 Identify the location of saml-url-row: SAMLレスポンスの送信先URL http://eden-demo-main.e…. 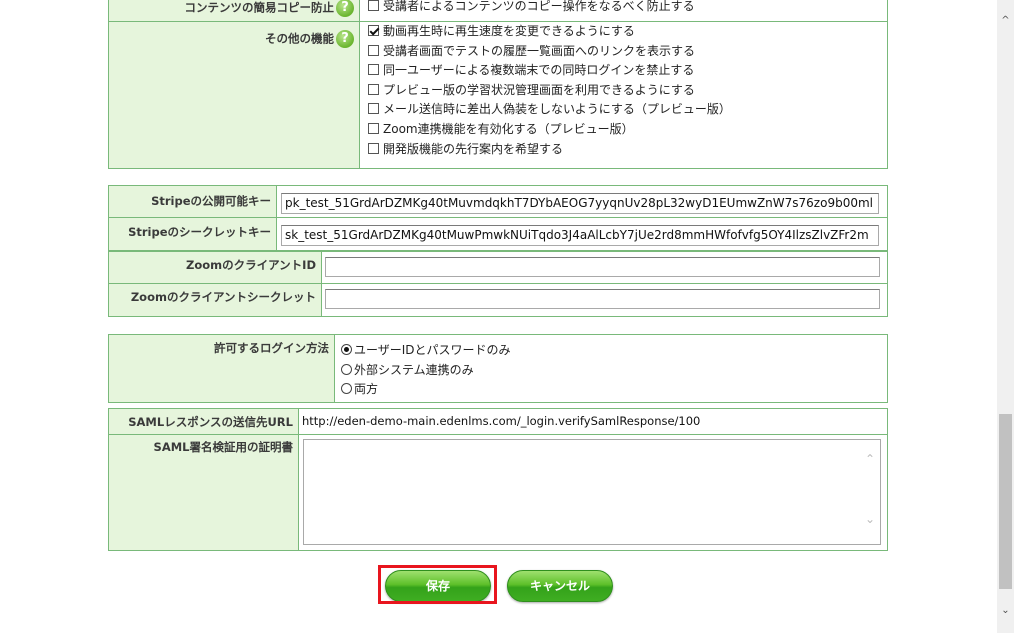
(498, 421).